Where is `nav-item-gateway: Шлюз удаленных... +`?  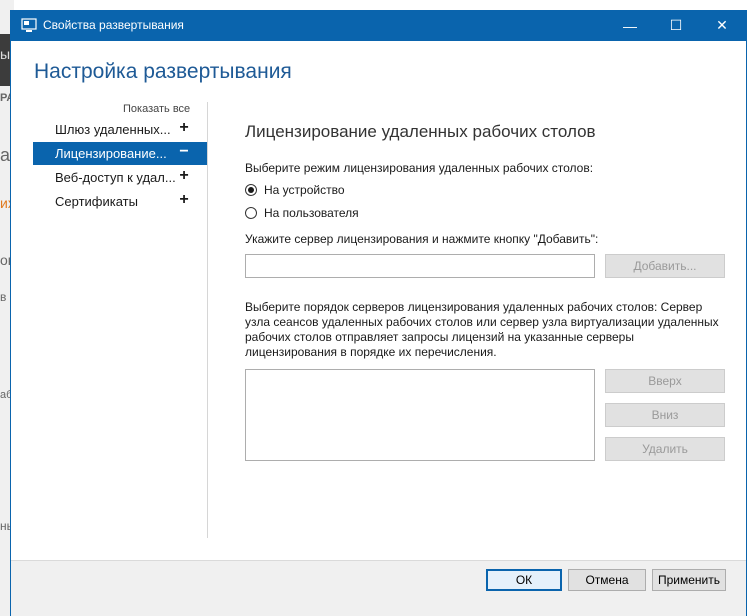 nav-item-gateway: Шлюз удаленных... + is located at coordinates (120, 129).